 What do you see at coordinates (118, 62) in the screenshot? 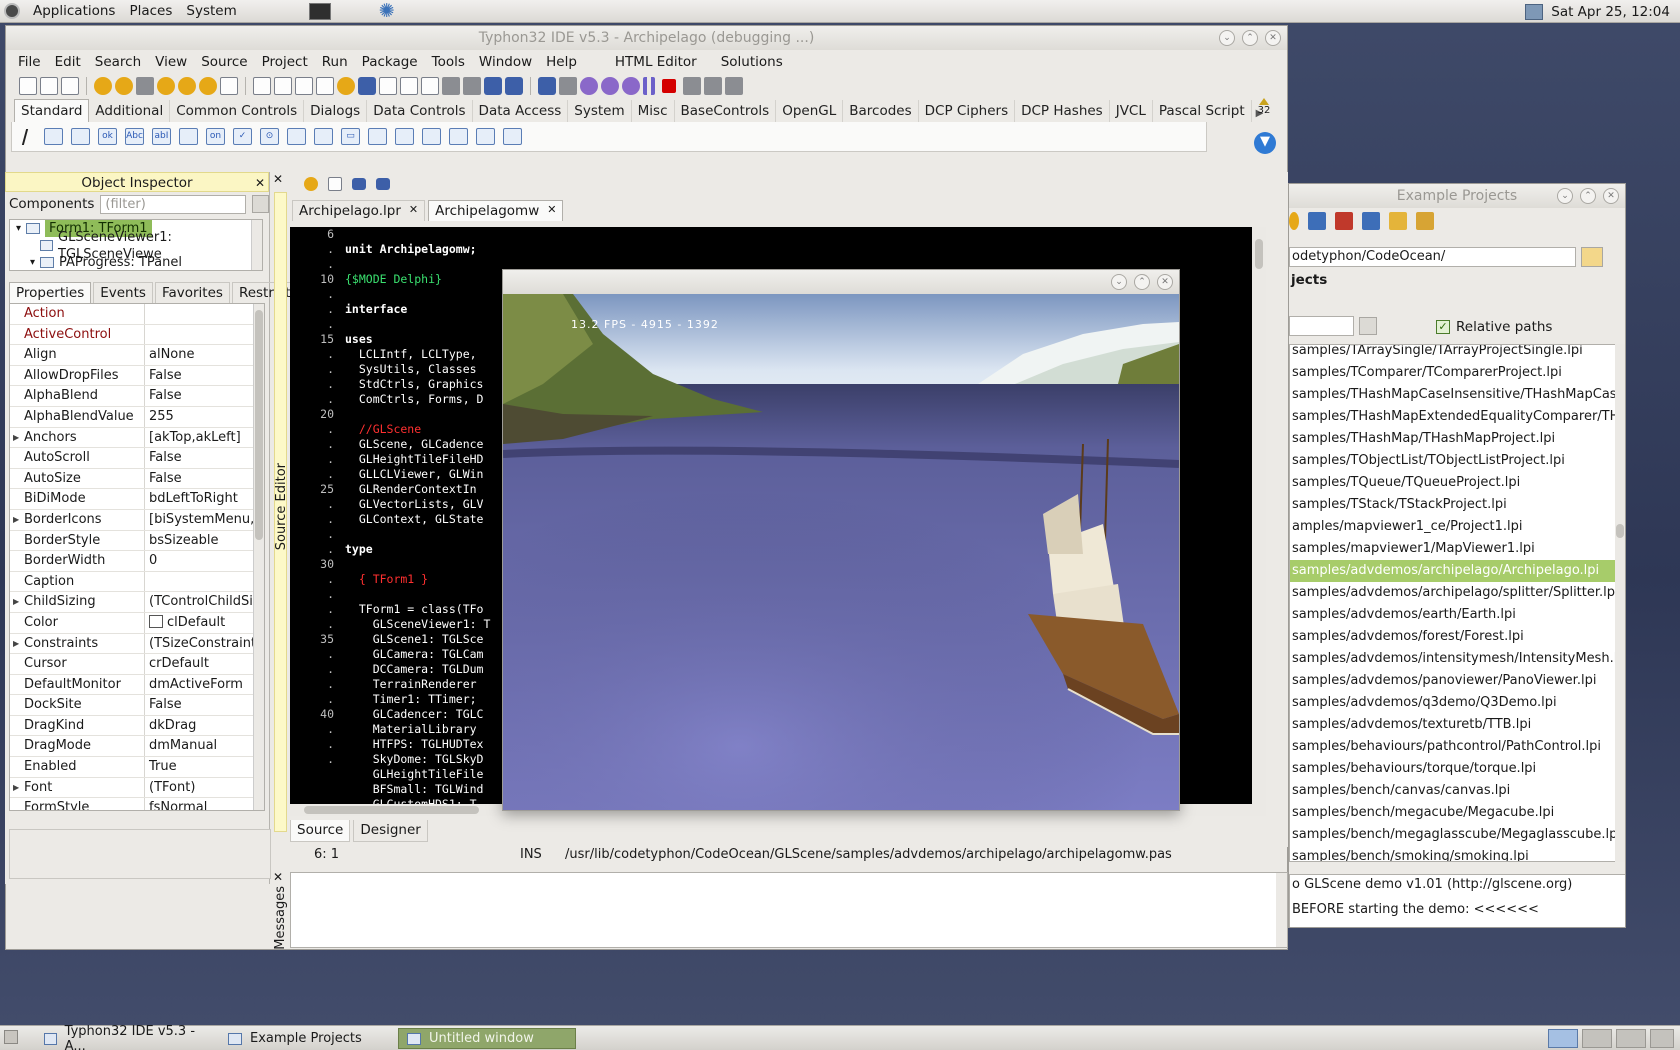
I see `menu-search: Search` at bounding box center [118, 62].